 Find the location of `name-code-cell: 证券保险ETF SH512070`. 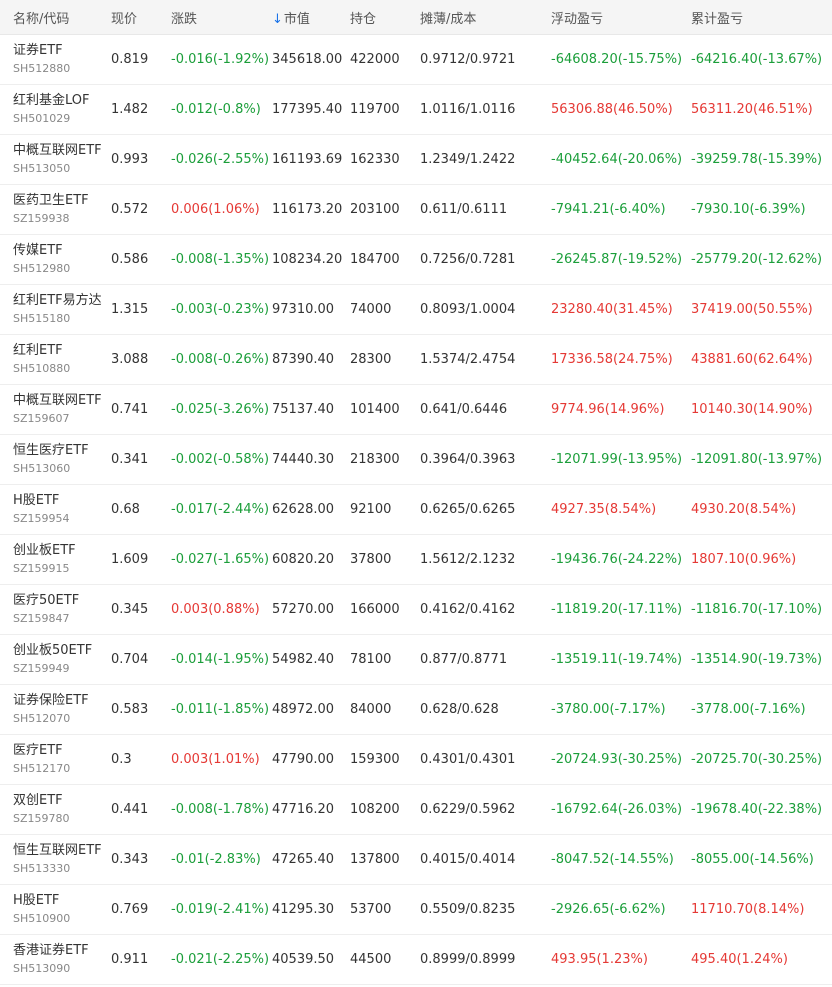

name-code-cell: 证券保险ETF SH512070 is located at coordinates (55, 709).